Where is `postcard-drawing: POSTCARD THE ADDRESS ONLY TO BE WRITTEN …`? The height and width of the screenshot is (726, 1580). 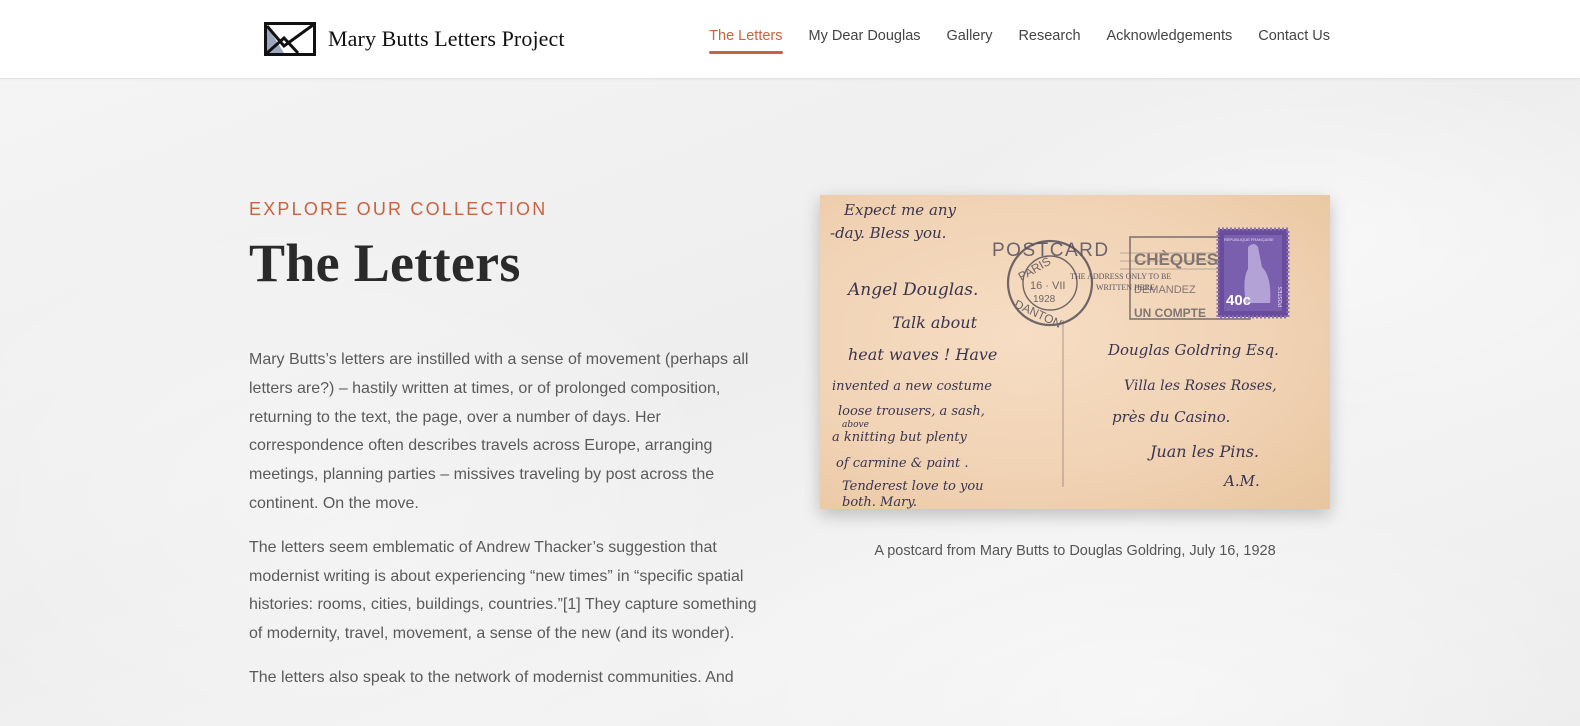 postcard-drawing: POSTCARD THE ADDRESS ONLY TO BE WRITTEN … is located at coordinates (1060, 355).